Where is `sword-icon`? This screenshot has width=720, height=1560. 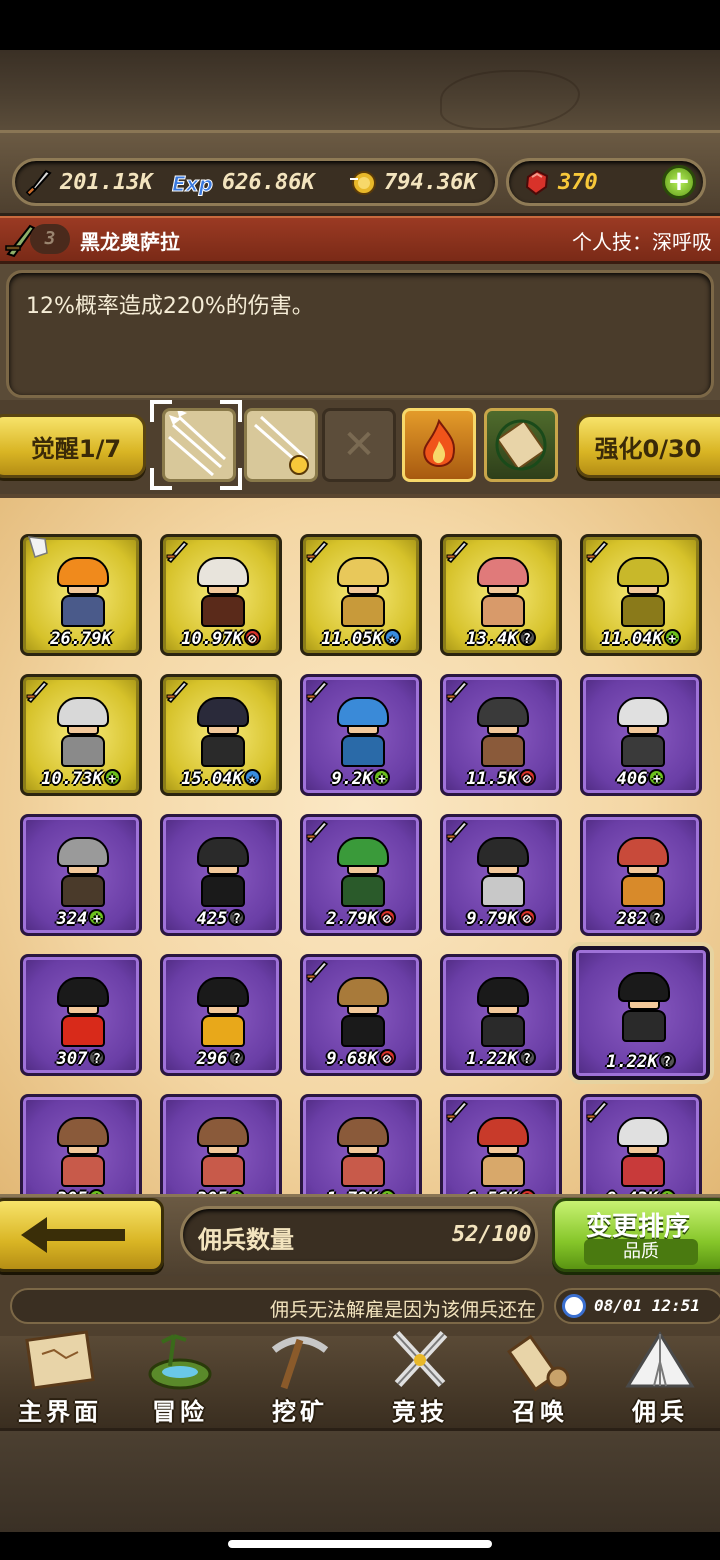
sword-icon is located at coordinates (39, 182).